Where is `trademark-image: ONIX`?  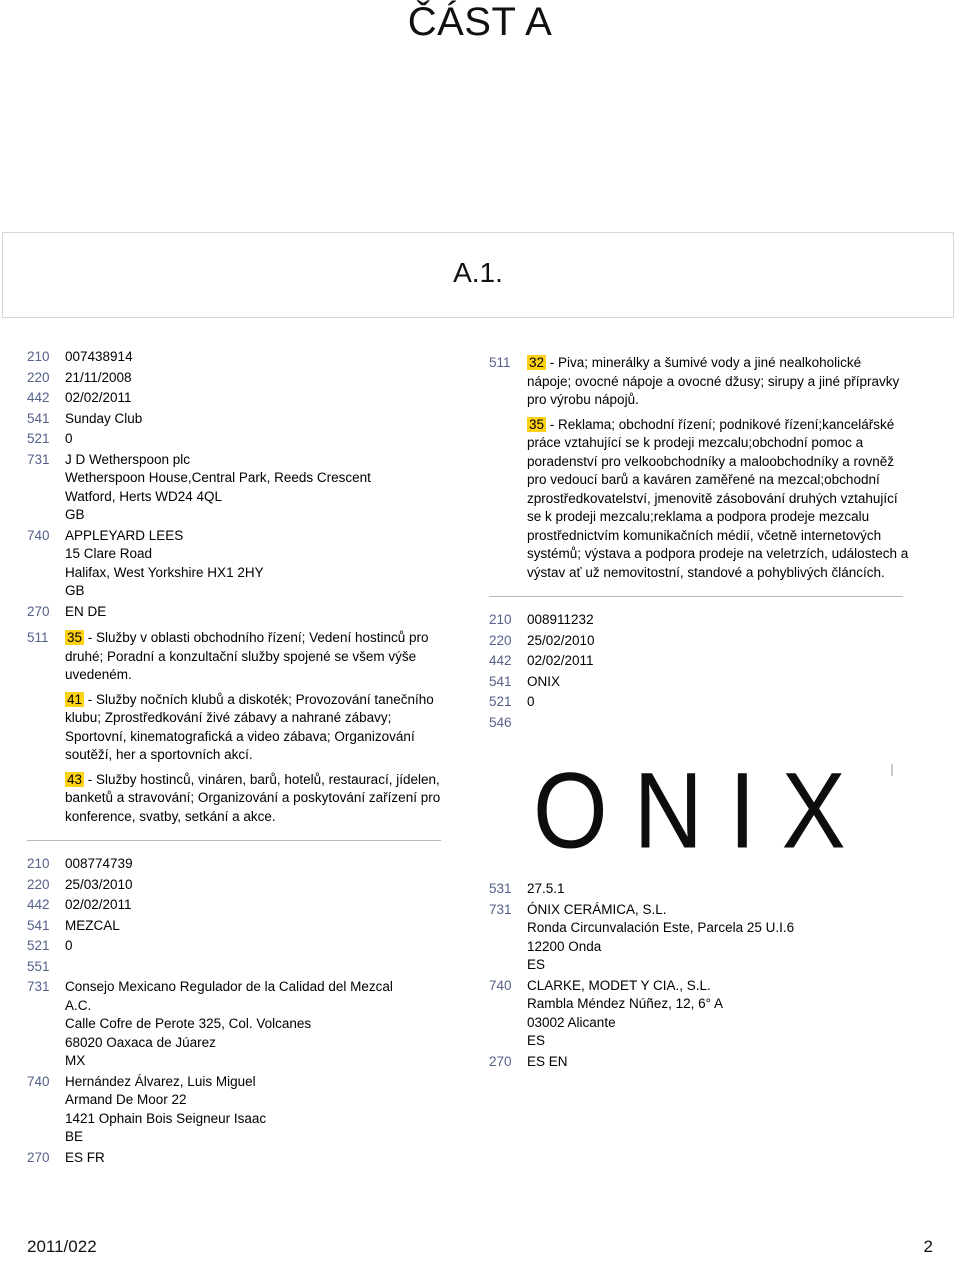
trademark-image: ONIX is located at coordinates (699, 808).